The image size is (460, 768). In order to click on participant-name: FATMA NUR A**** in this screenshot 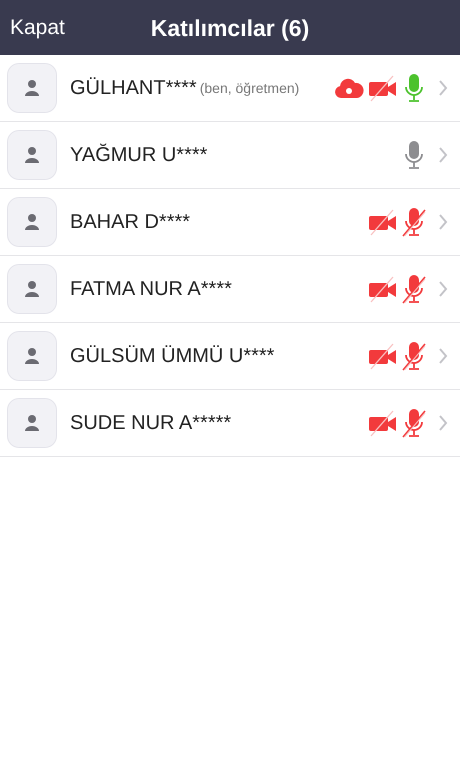, I will do `click(151, 289)`.